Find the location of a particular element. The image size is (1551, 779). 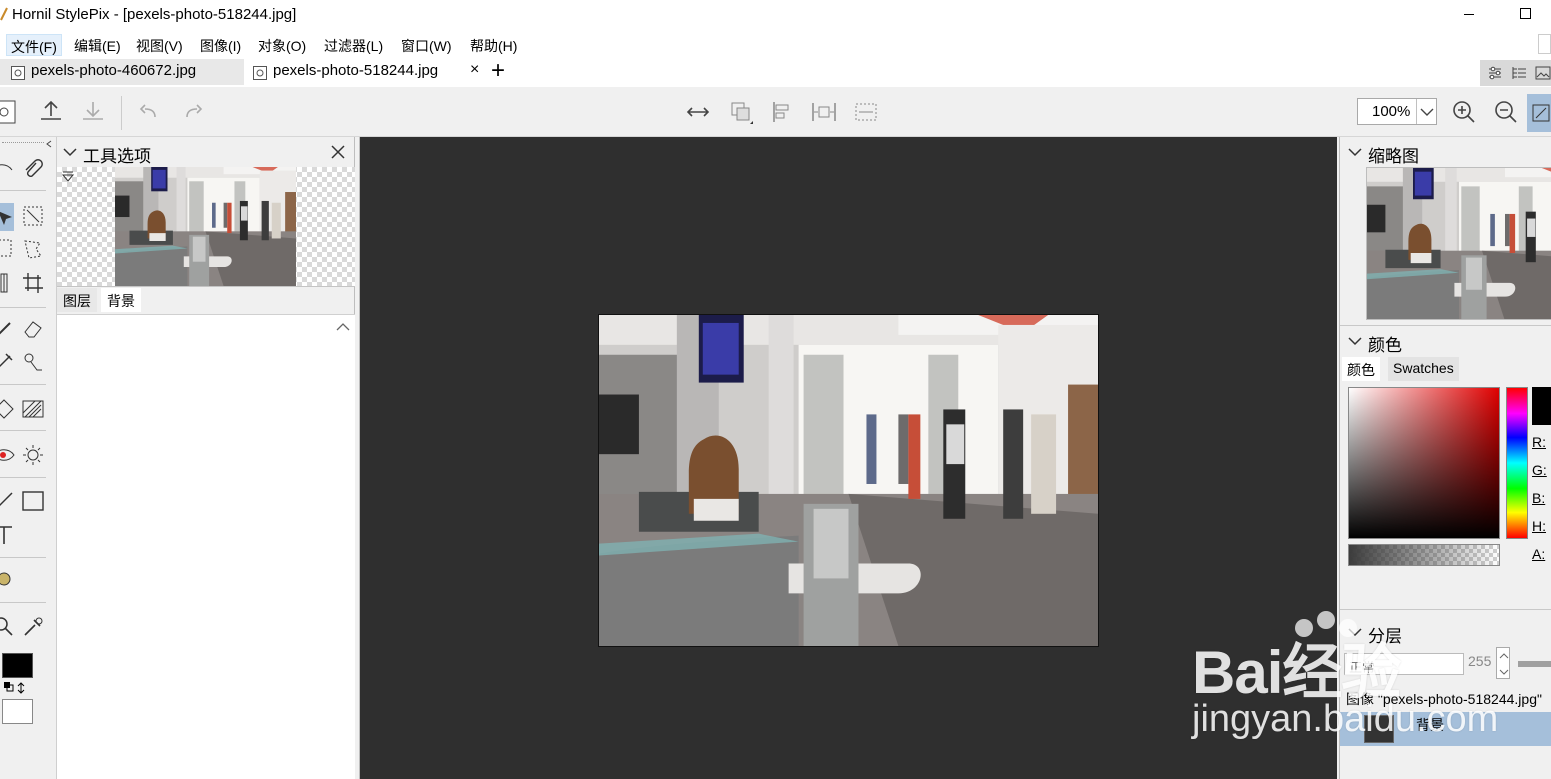

eye-tool is located at coordinates (7, 170).